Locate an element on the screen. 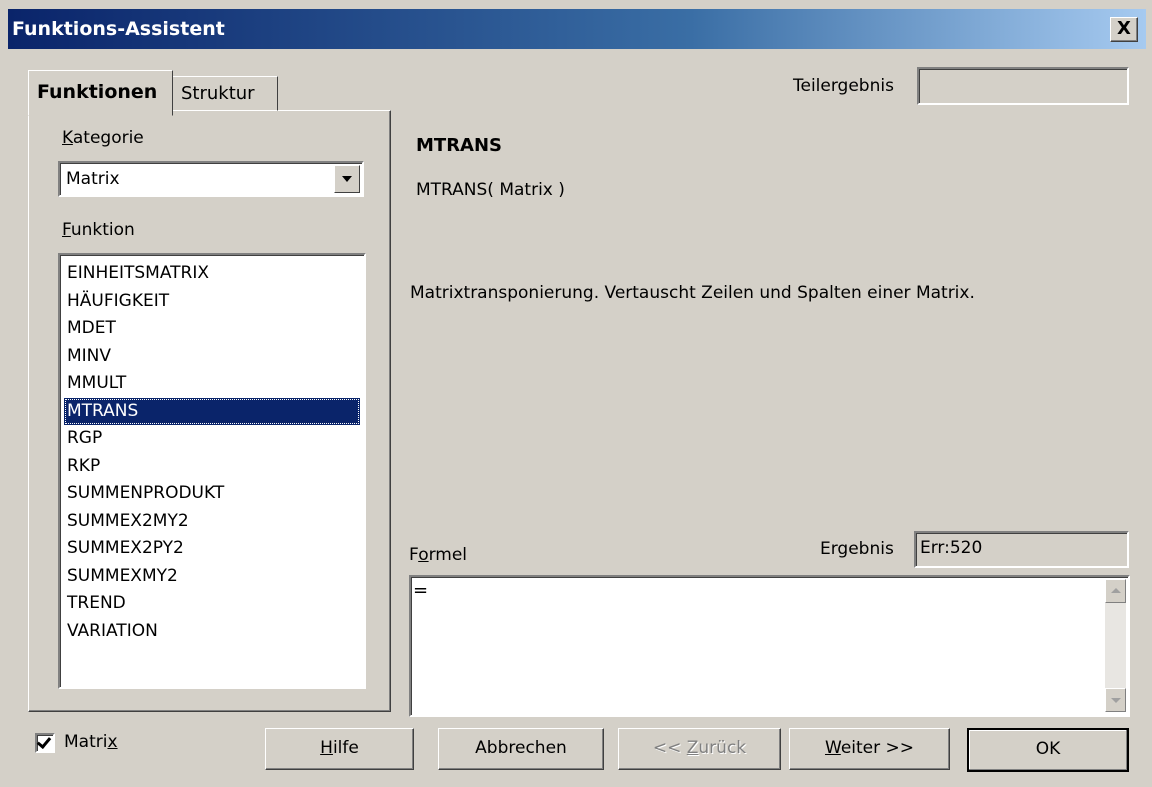 This screenshot has height=787, width=1152. function-list-item: HÄUFIGKEIT is located at coordinates (212, 302).